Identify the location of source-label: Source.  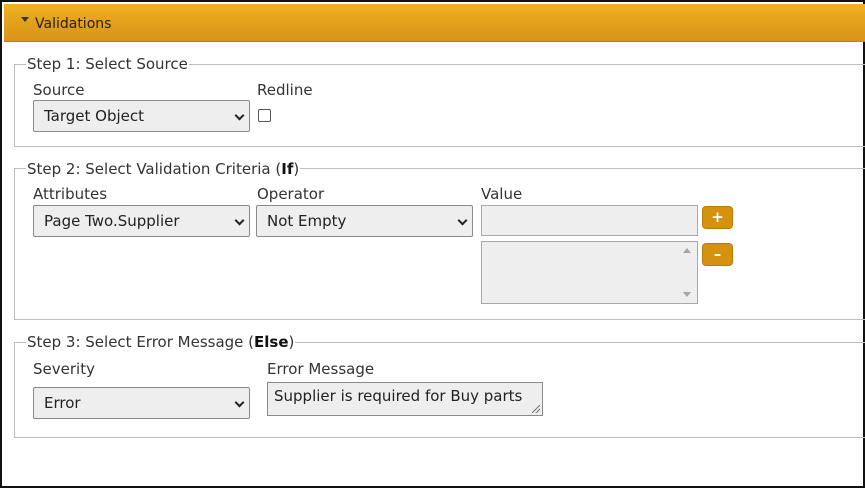
(59, 90).